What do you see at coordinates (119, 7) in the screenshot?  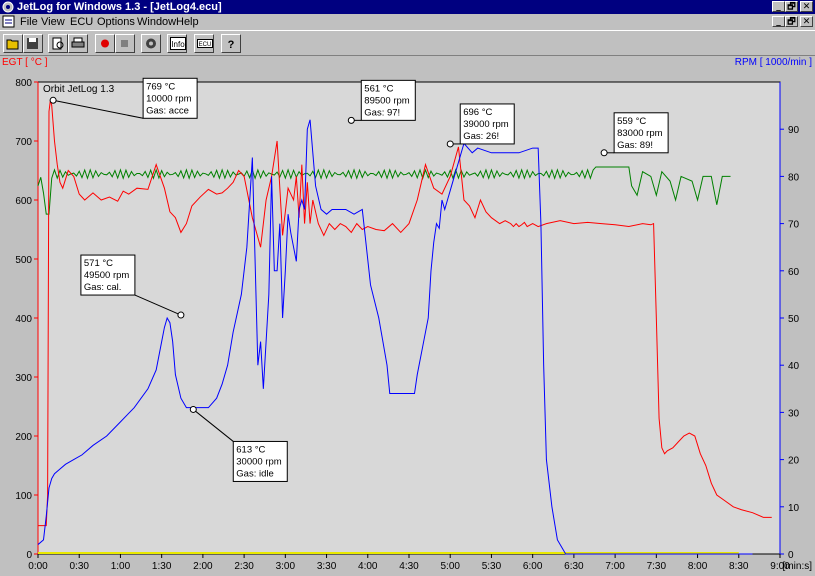 I see `window-title: JetLog for Windows 1.3 - [JetLog4.ecu]` at bounding box center [119, 7].